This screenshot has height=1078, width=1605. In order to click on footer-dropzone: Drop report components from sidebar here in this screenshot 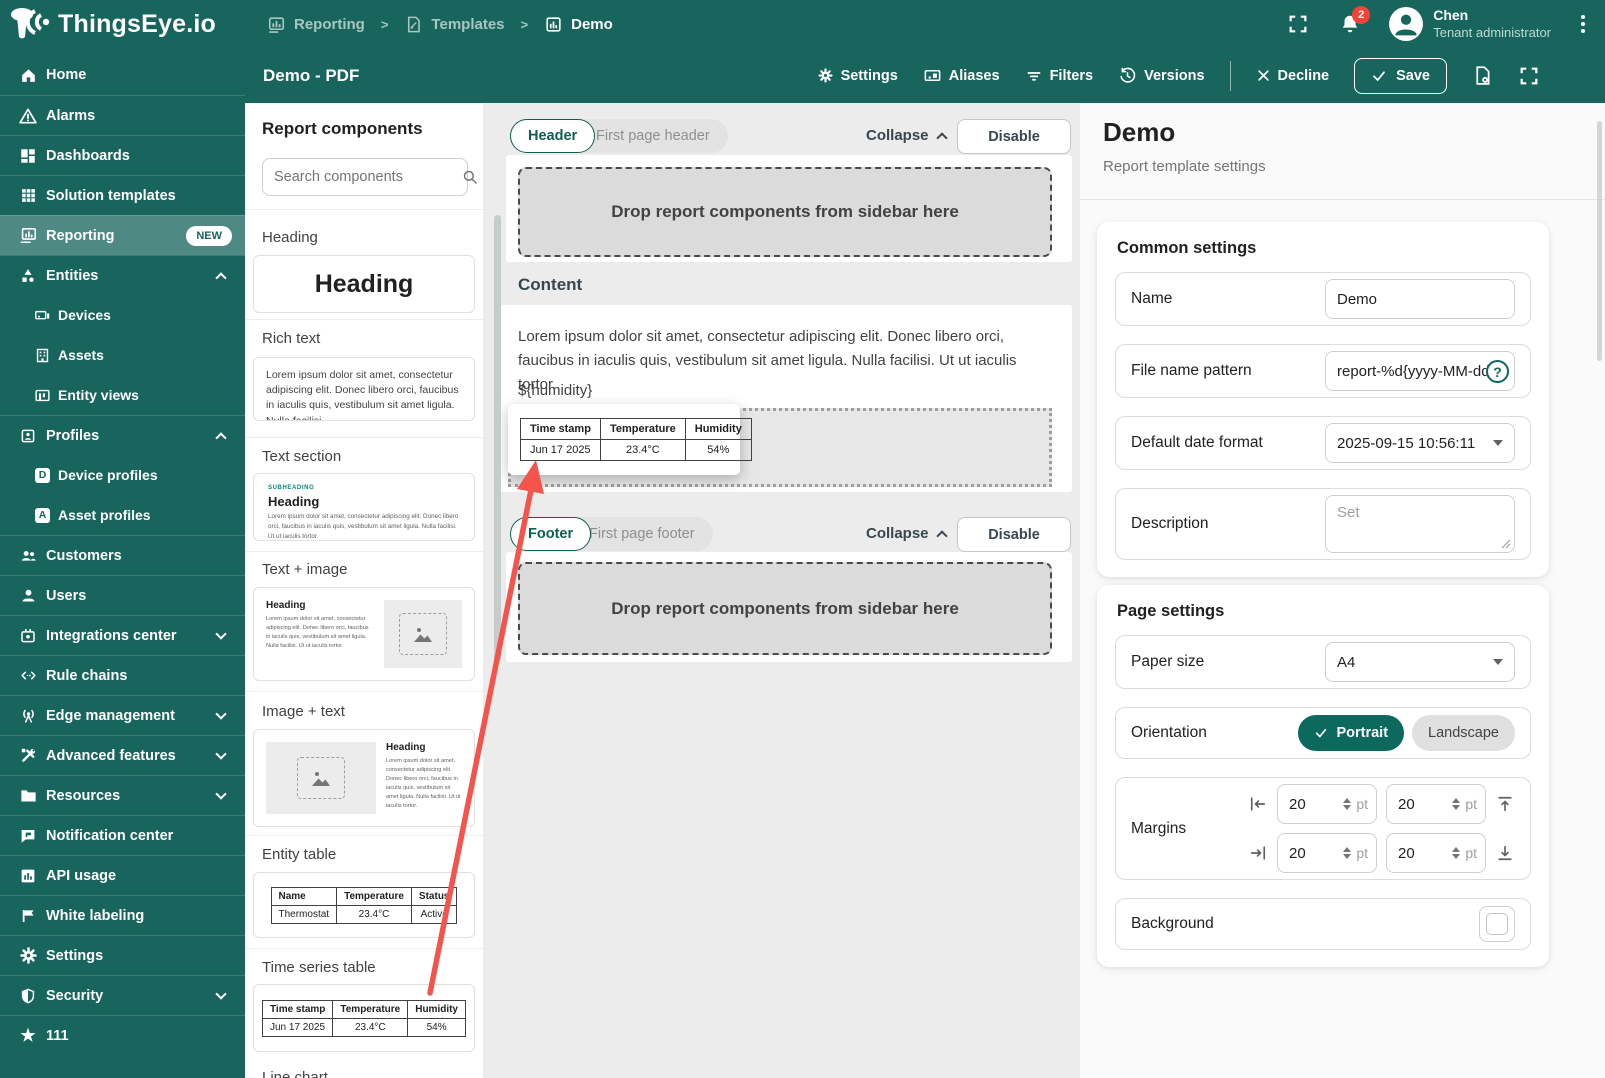, I will do `click(785, 608)`.